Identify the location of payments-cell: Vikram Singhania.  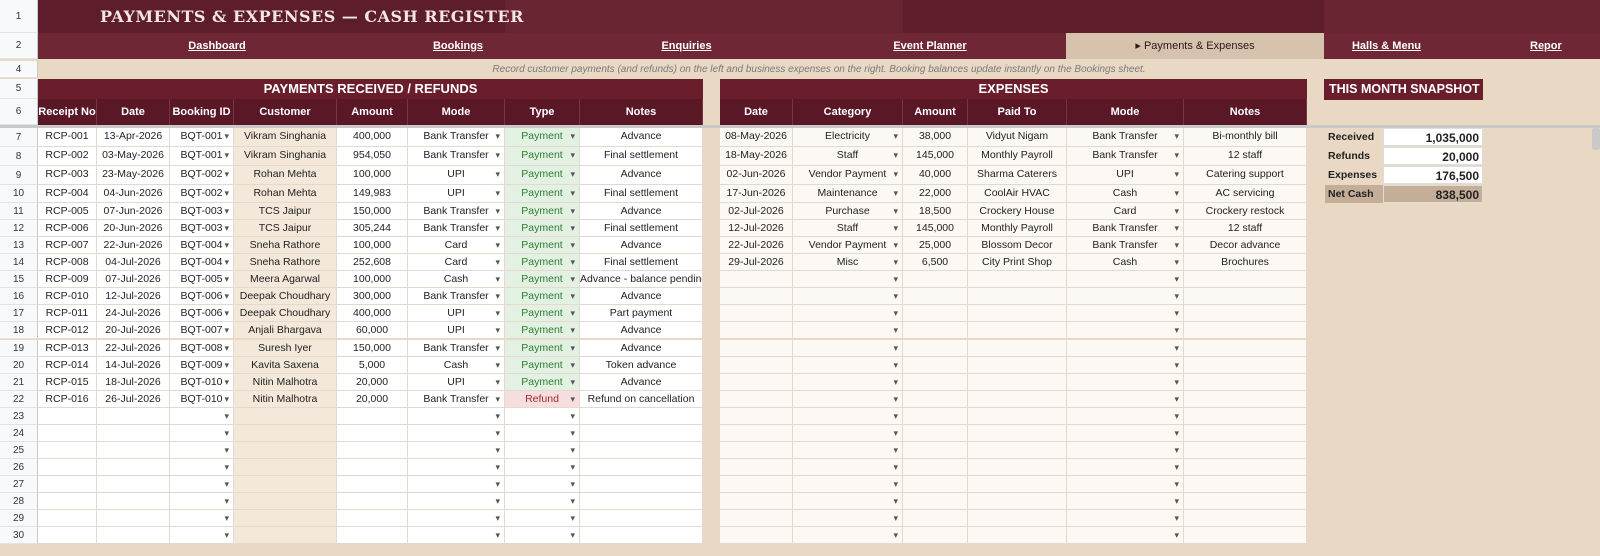
(285, 137).